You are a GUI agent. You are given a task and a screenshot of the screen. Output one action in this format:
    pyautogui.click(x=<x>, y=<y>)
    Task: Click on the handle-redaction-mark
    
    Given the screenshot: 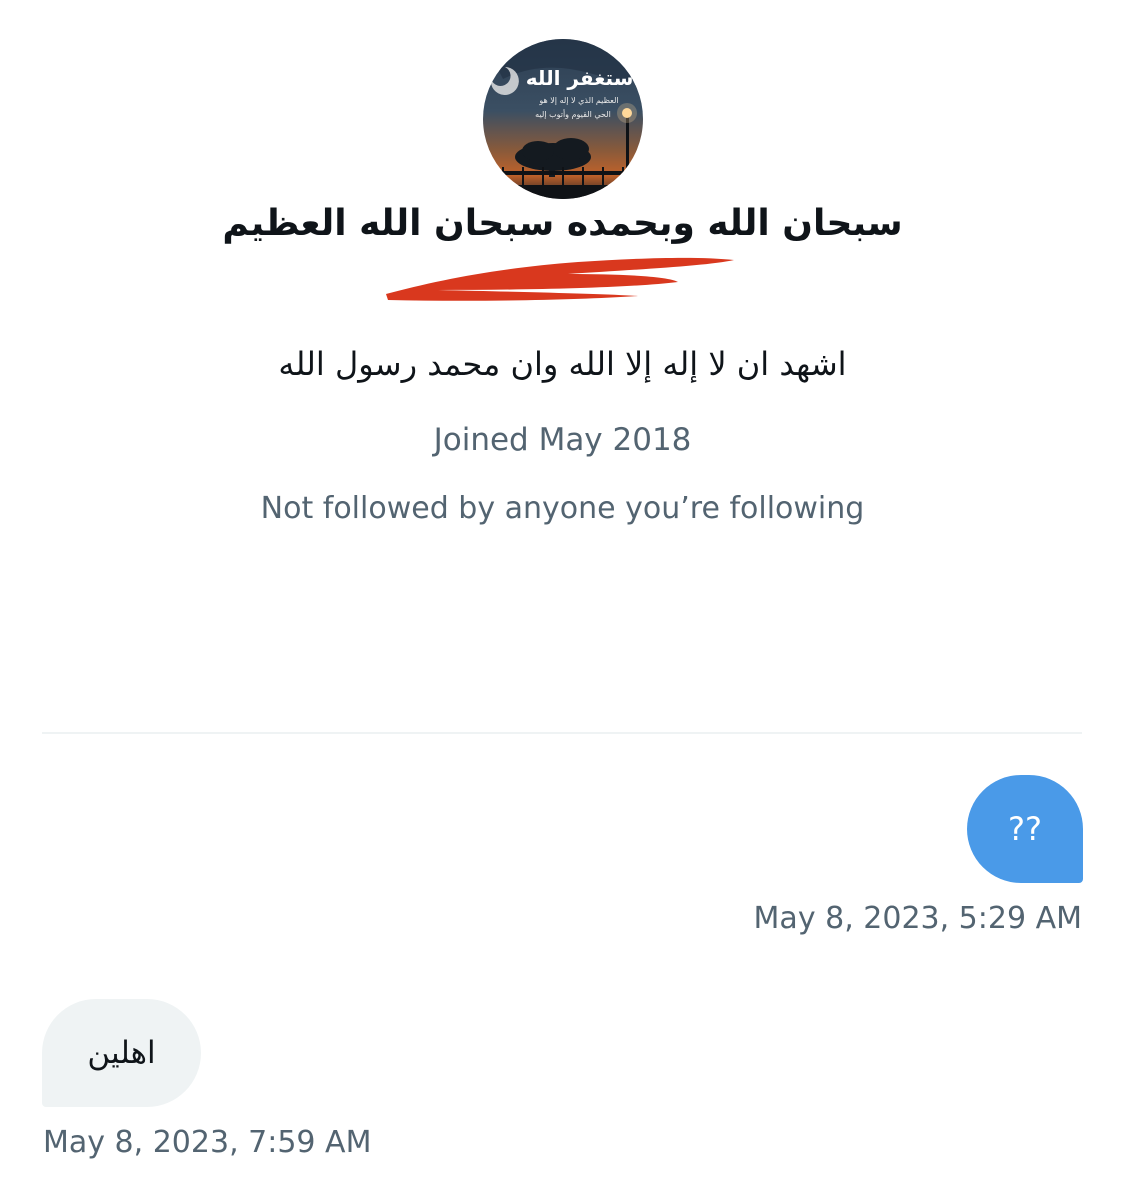 What is the action you would take?
    pyautogui.click(x=560, y=279)
    